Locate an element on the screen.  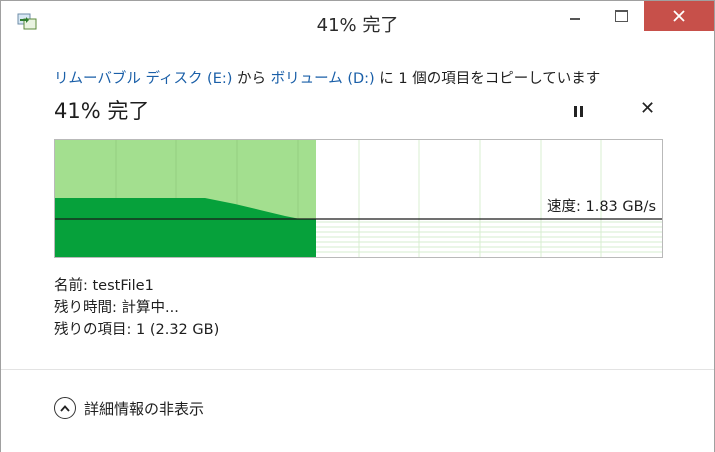
cancel-button: ✕ is located at coordinates (647, 109).